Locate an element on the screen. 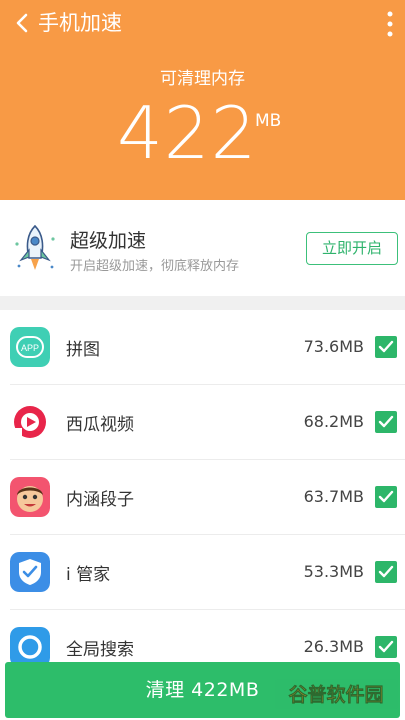 The image size is (405, 720). super-boost-card: 超级加速 开启超级加速，彻底释放内存 立即开启 is located at coordinates (202, 248).